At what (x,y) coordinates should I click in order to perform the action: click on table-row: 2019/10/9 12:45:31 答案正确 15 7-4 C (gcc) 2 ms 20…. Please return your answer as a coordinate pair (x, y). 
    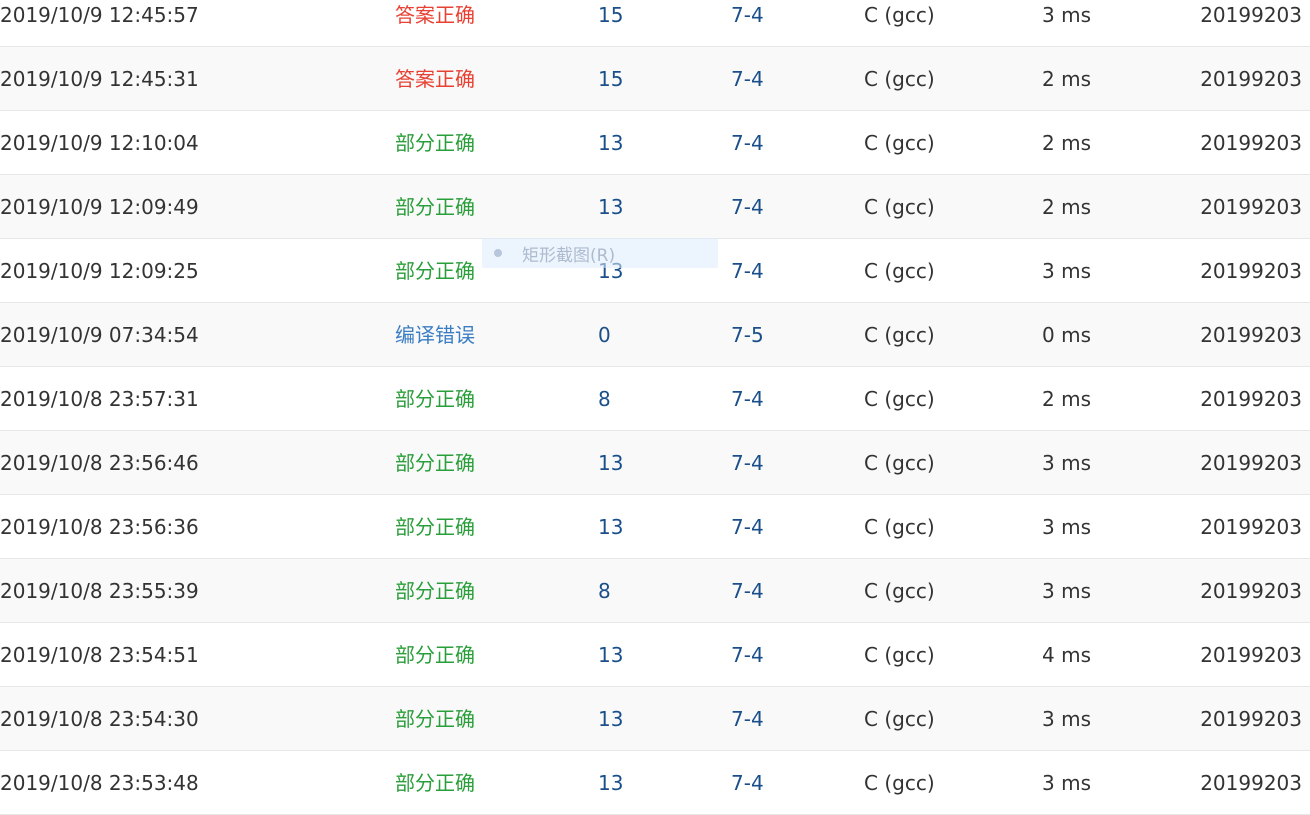
    Looking at the image, I should click on (655, 79).